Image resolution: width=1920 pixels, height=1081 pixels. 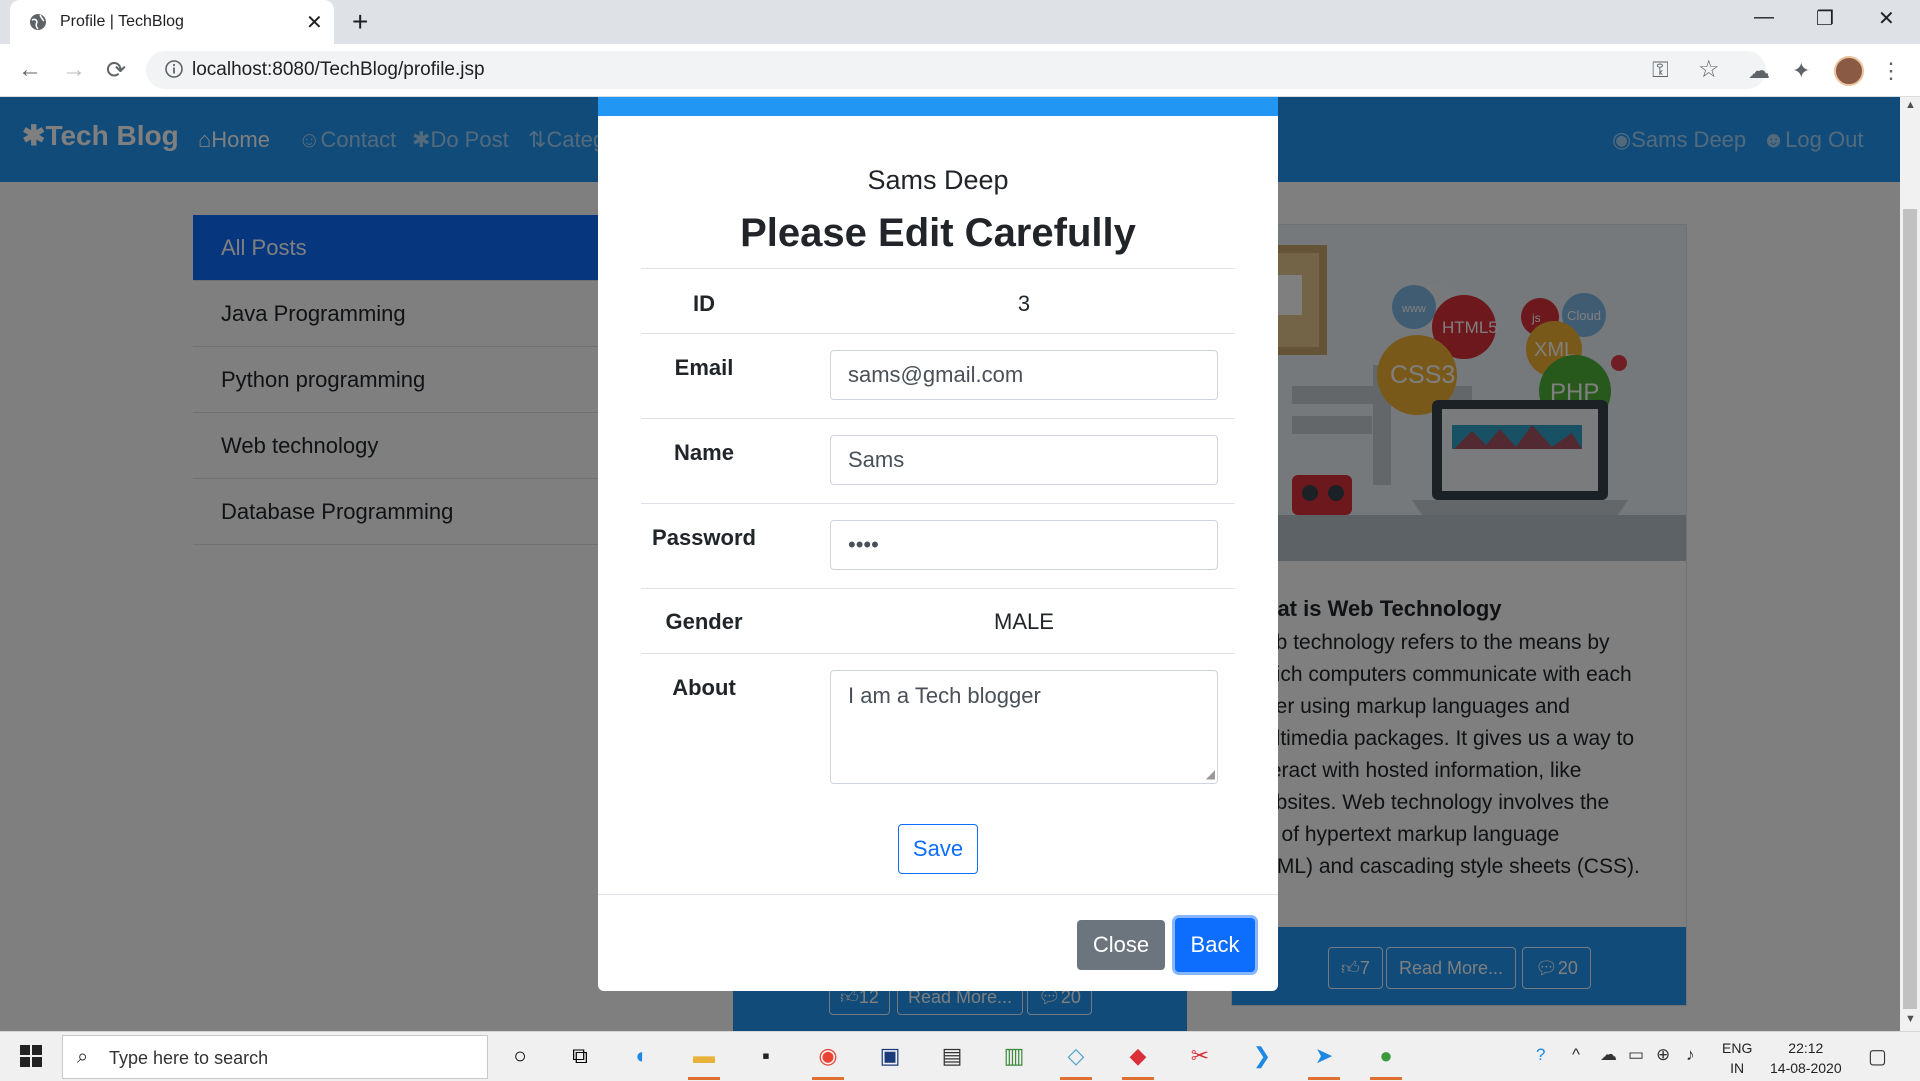 What do you see at coordinates (1709, 69) in the screenshot?
I see `bookmark-star-icon: ☆` at bounding box center [1709, 69].